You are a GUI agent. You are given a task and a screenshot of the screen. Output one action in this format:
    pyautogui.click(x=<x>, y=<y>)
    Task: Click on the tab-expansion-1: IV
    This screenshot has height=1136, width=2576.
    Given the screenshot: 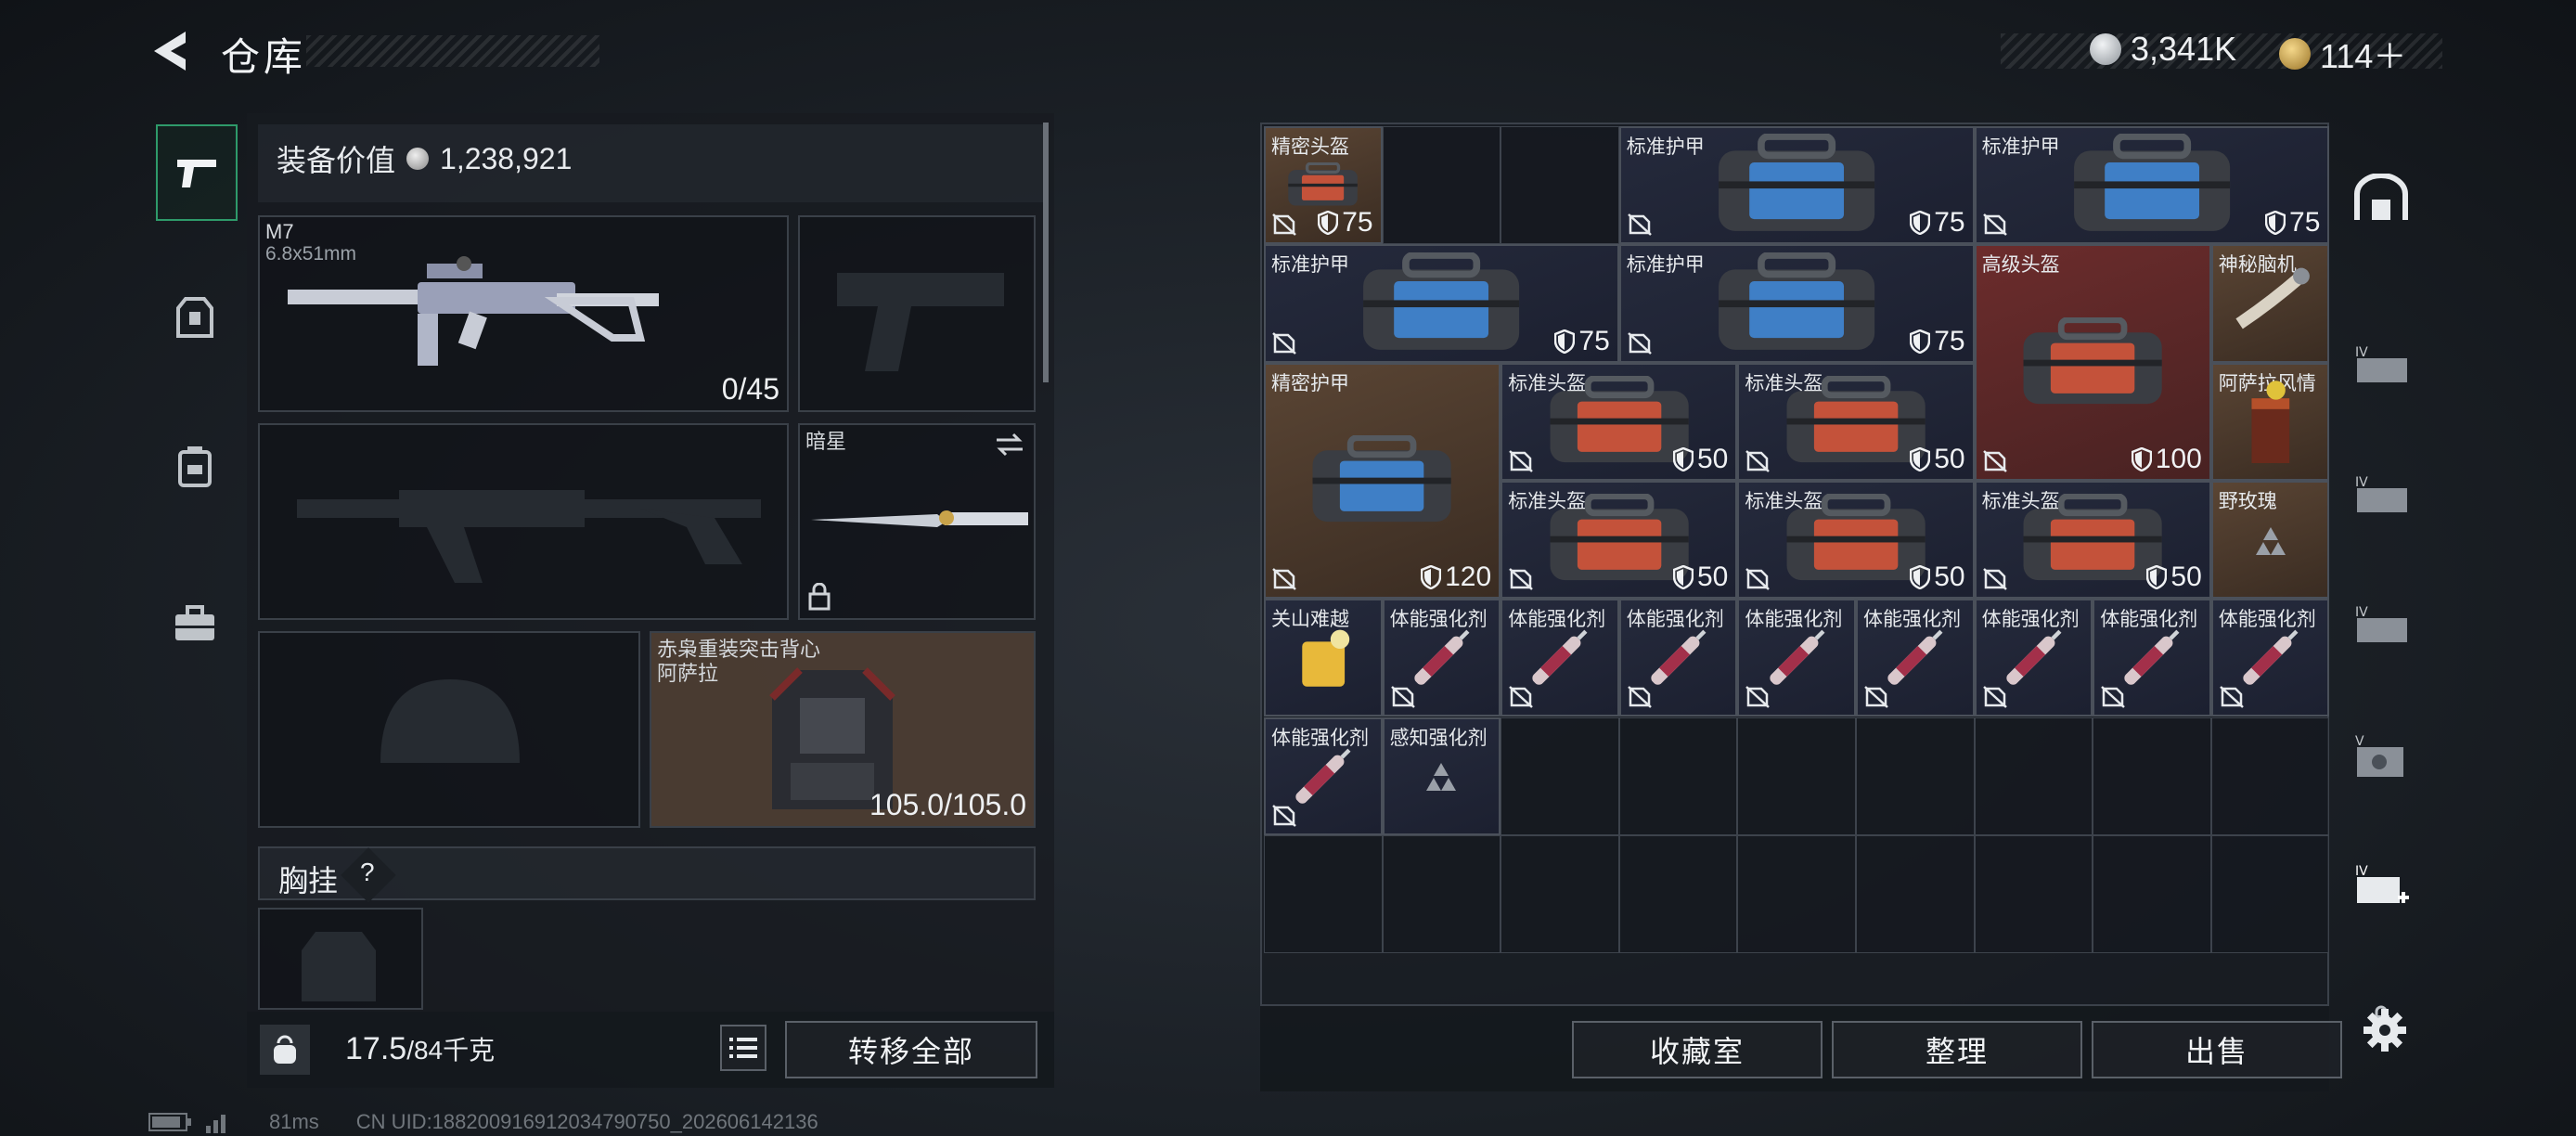 What is the action you would take?
    pyautogui.click(x=2381, y=366)
    